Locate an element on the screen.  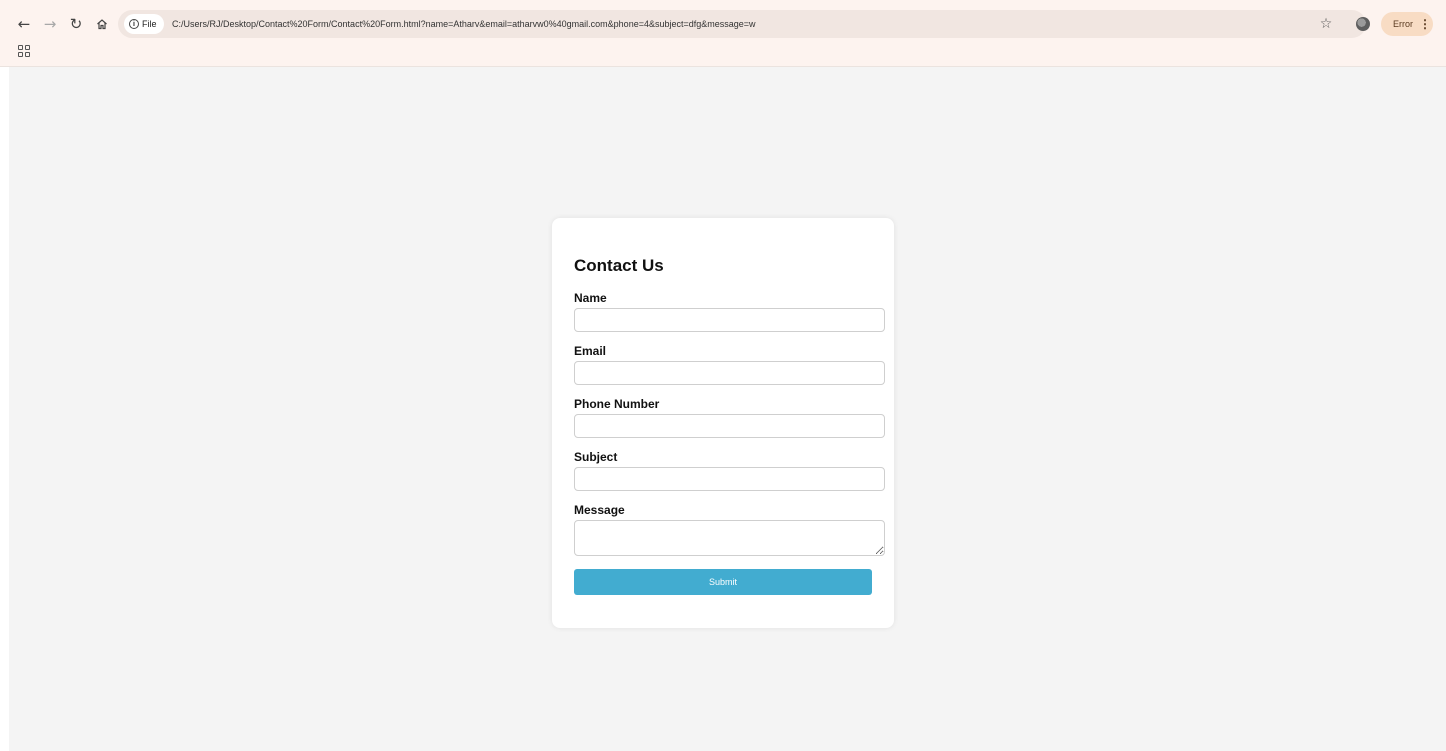
form-title: Contact Us is located at coordinates (619, 265).